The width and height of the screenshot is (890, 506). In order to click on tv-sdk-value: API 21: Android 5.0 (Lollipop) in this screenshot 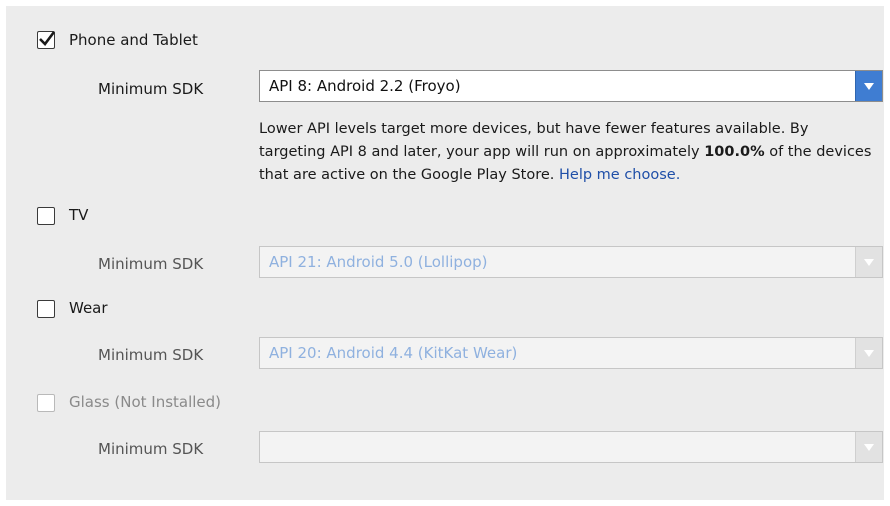, I will do `click(378, 262)`.